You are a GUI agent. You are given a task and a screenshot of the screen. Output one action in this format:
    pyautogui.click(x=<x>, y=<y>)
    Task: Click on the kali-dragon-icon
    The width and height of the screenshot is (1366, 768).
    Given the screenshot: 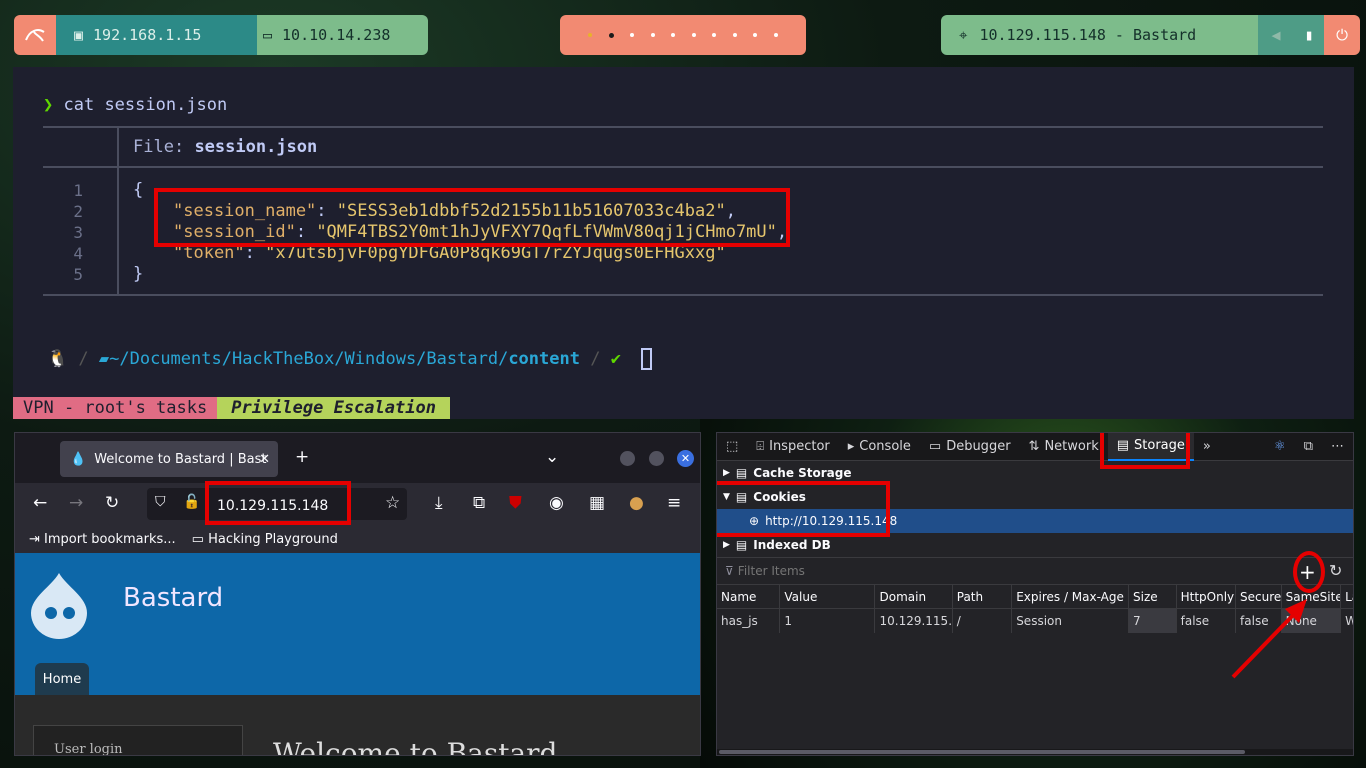 What is the action you would take?
    pyautogui.click(x=35, y=35)
    